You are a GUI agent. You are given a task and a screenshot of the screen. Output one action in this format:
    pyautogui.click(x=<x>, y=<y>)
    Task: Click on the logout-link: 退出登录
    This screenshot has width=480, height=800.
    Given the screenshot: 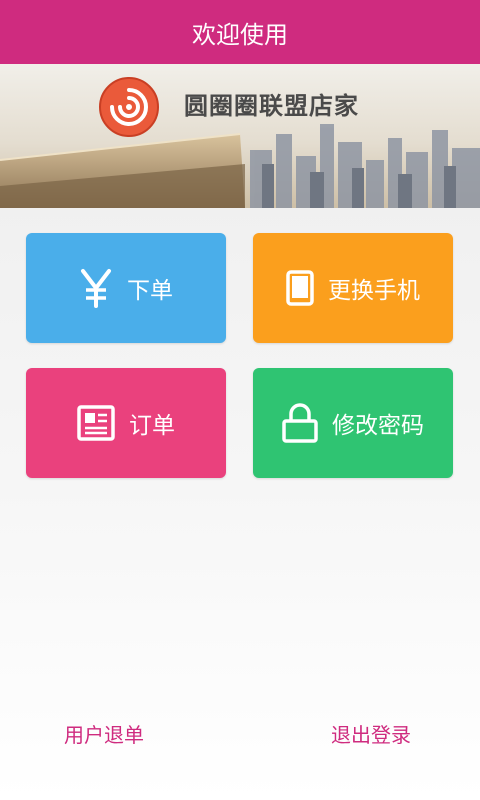 What is the action you would take?
    pyautogui.click(x=371, y=733)
    